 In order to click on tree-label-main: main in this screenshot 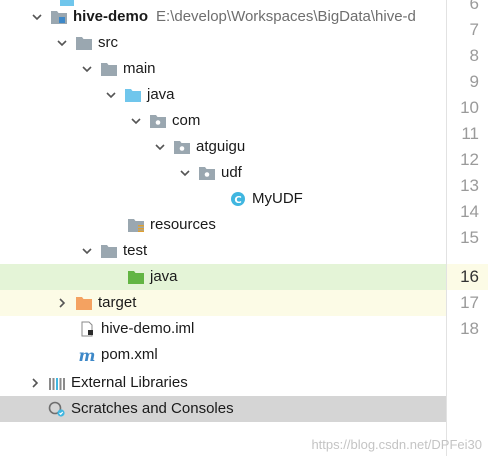, I will do `click(139, 68)`.